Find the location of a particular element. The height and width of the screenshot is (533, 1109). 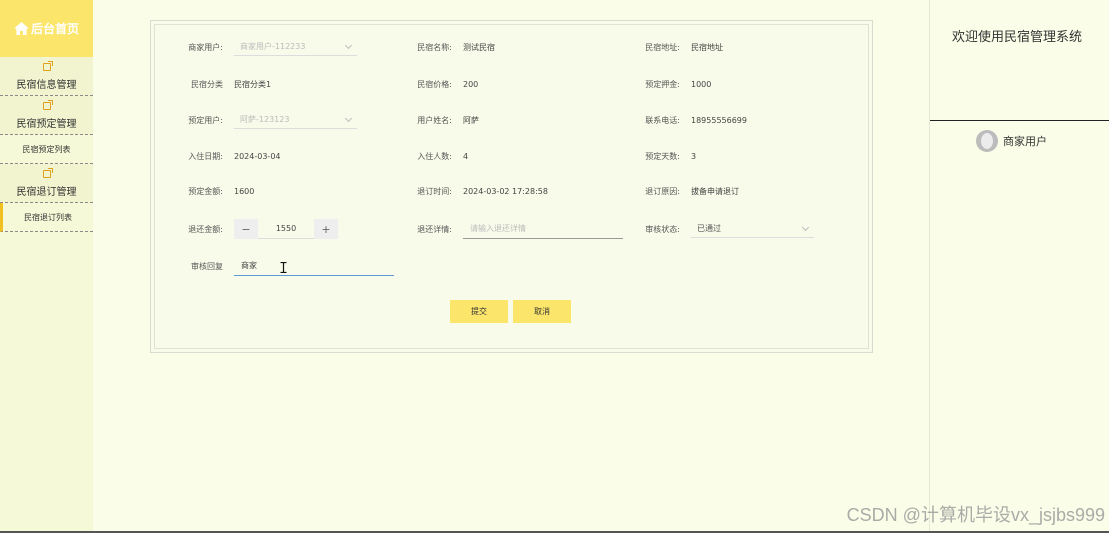

field-label: 民宿分类 is located at coordinates (207, 84).